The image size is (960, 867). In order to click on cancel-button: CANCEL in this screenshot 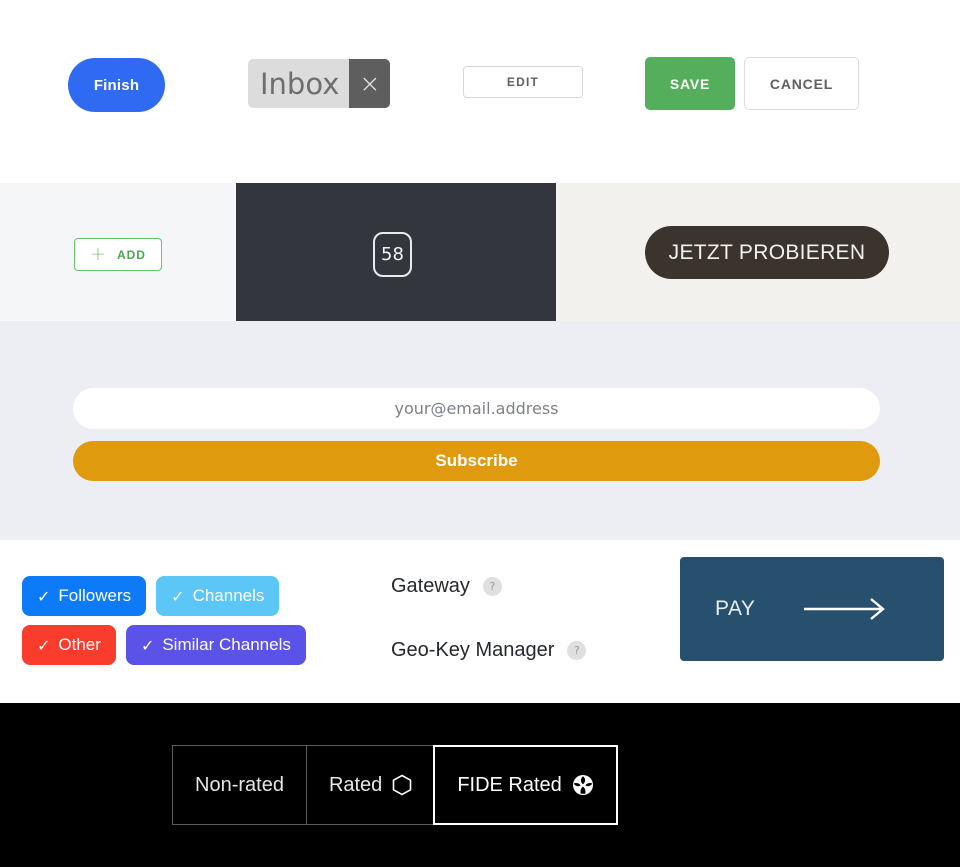, I will do `click(801, 83)`.